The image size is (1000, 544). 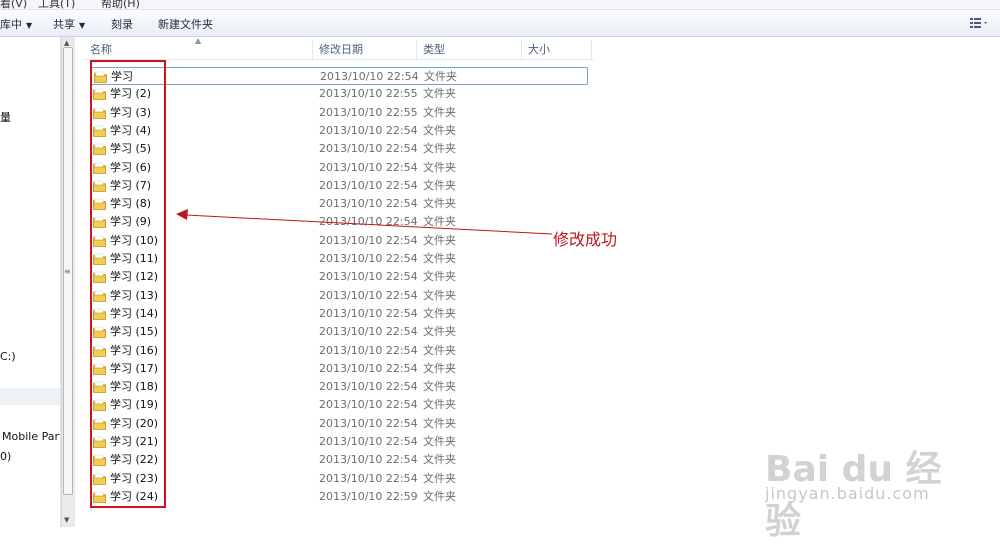 What do you see at coordinates (8, 356) in the screenshot?
I see `nav-item-drive-c: C:)` at bounding box center [8, 356].